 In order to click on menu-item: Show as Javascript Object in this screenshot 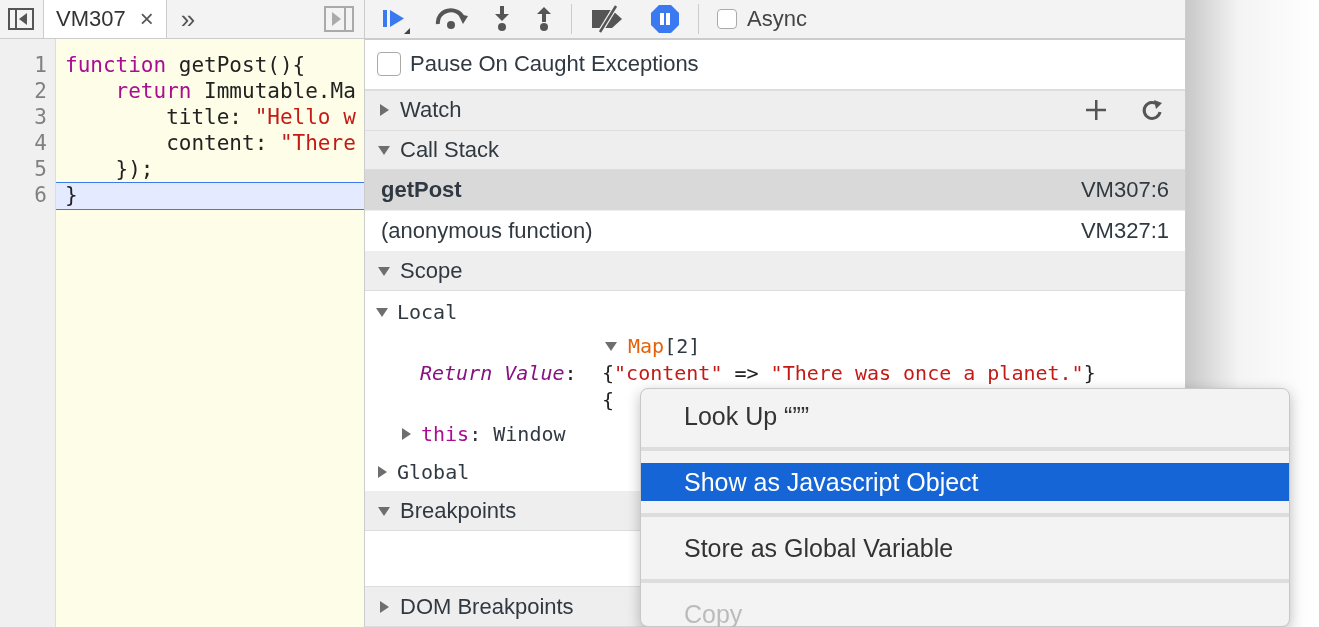, I will do `click(965, 482)`.